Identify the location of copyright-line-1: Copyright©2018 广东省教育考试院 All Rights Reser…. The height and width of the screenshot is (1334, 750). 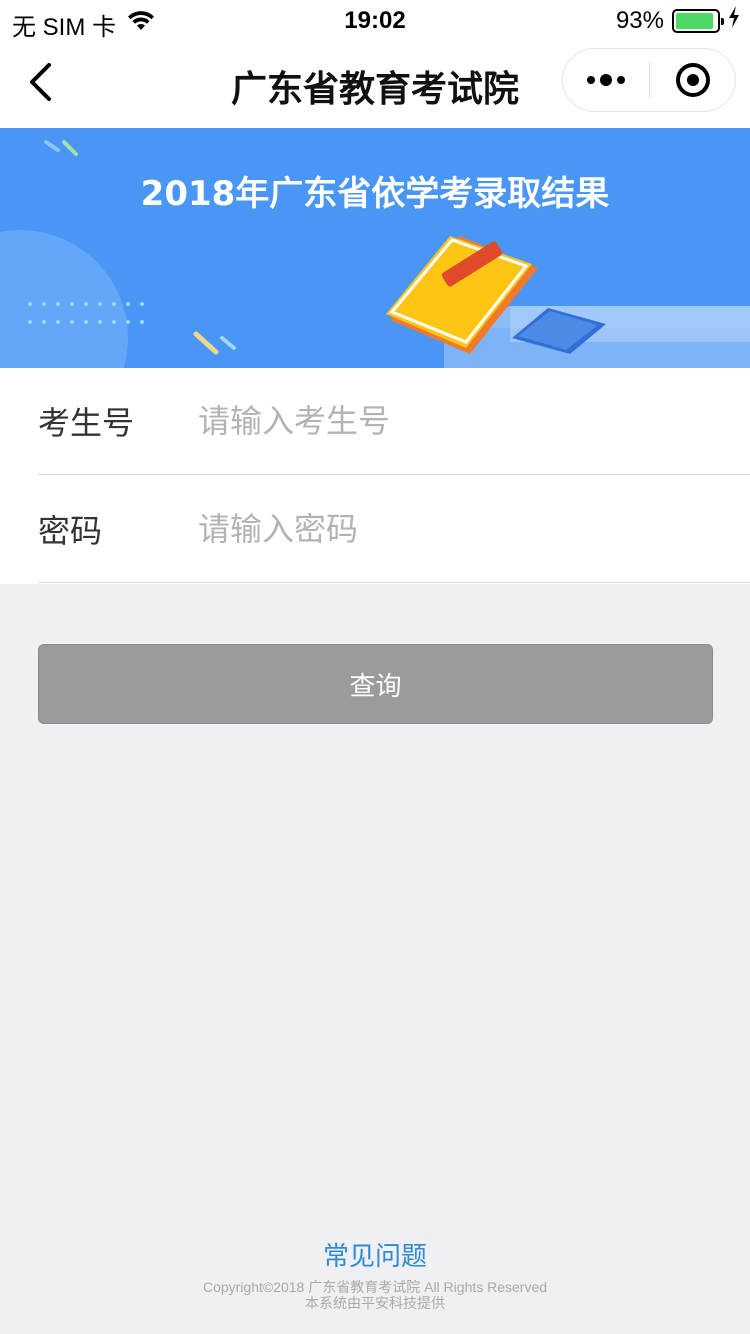
(375, 1287).